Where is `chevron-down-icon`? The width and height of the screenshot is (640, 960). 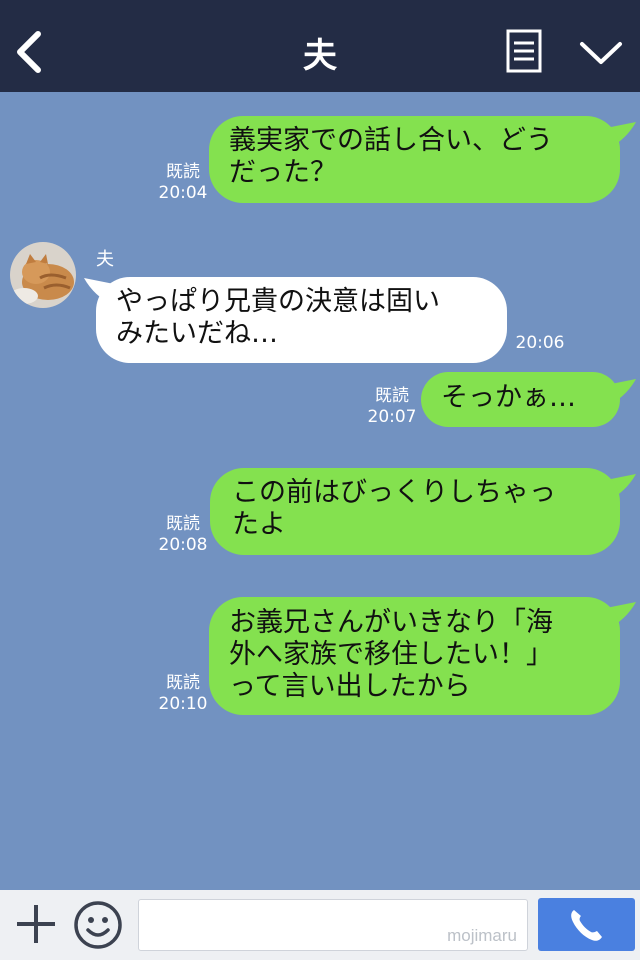 chevron-down-icon is located at coordinates (601, 53).